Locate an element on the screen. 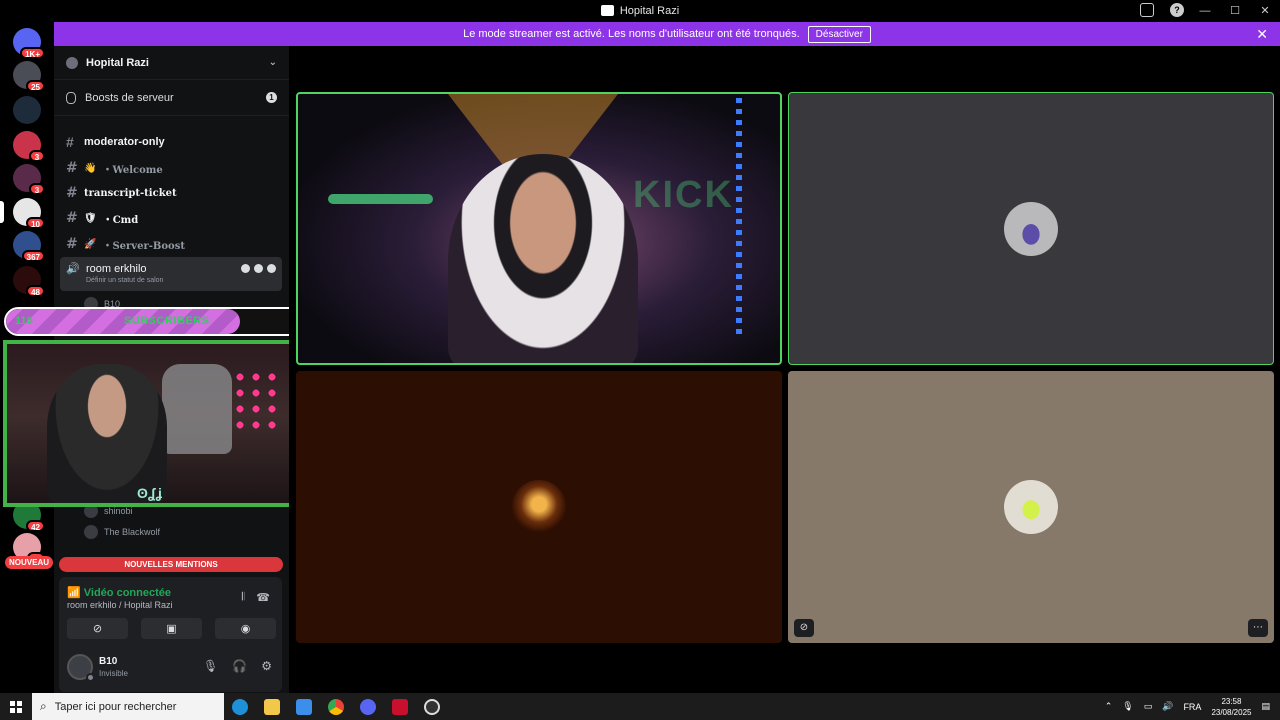  noise-suppression-icon: 𝄃 is located at coordinates (243, 597).